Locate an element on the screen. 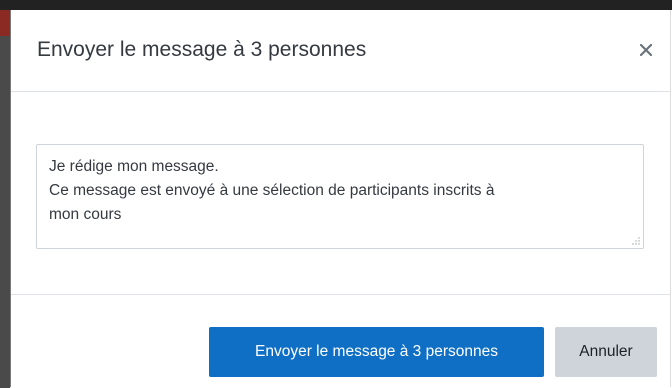  page-backdrop-accent is located at coordinates (5, 23).